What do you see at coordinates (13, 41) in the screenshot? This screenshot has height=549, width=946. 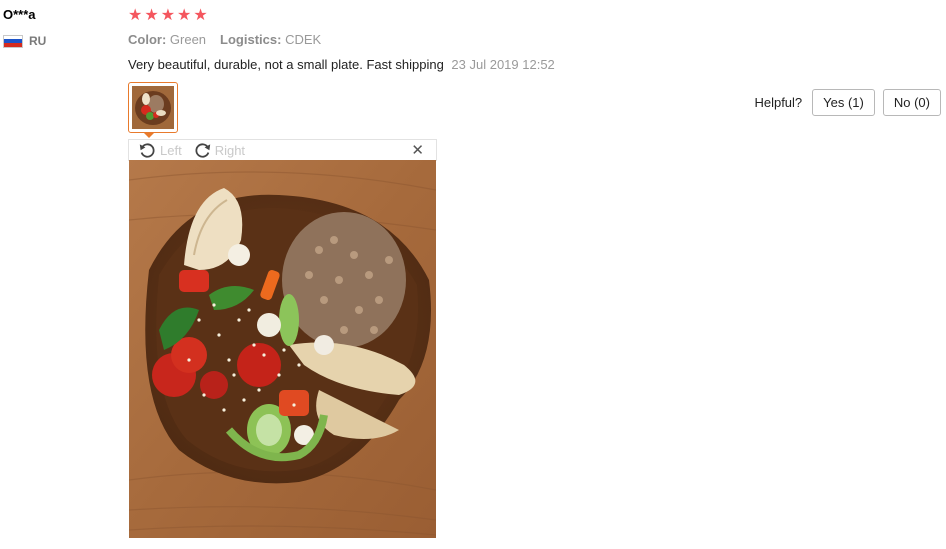 I see `russia-flag-icon` at bounding box center [13, 41].